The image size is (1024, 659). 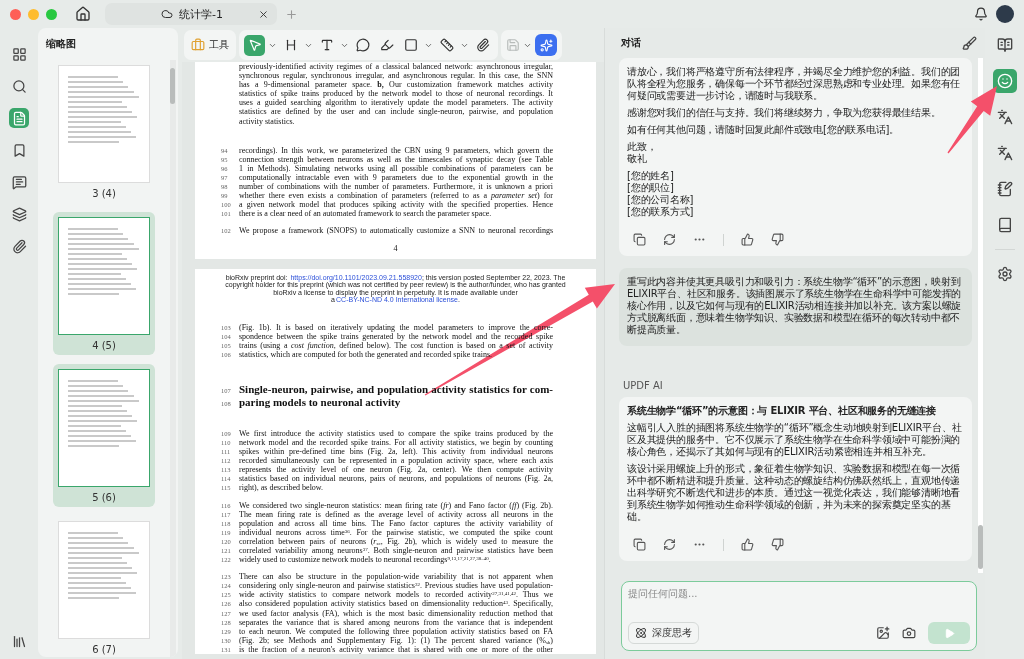 I want to click on thumbnail-item: 5 (6), so click(x=104, y=435).